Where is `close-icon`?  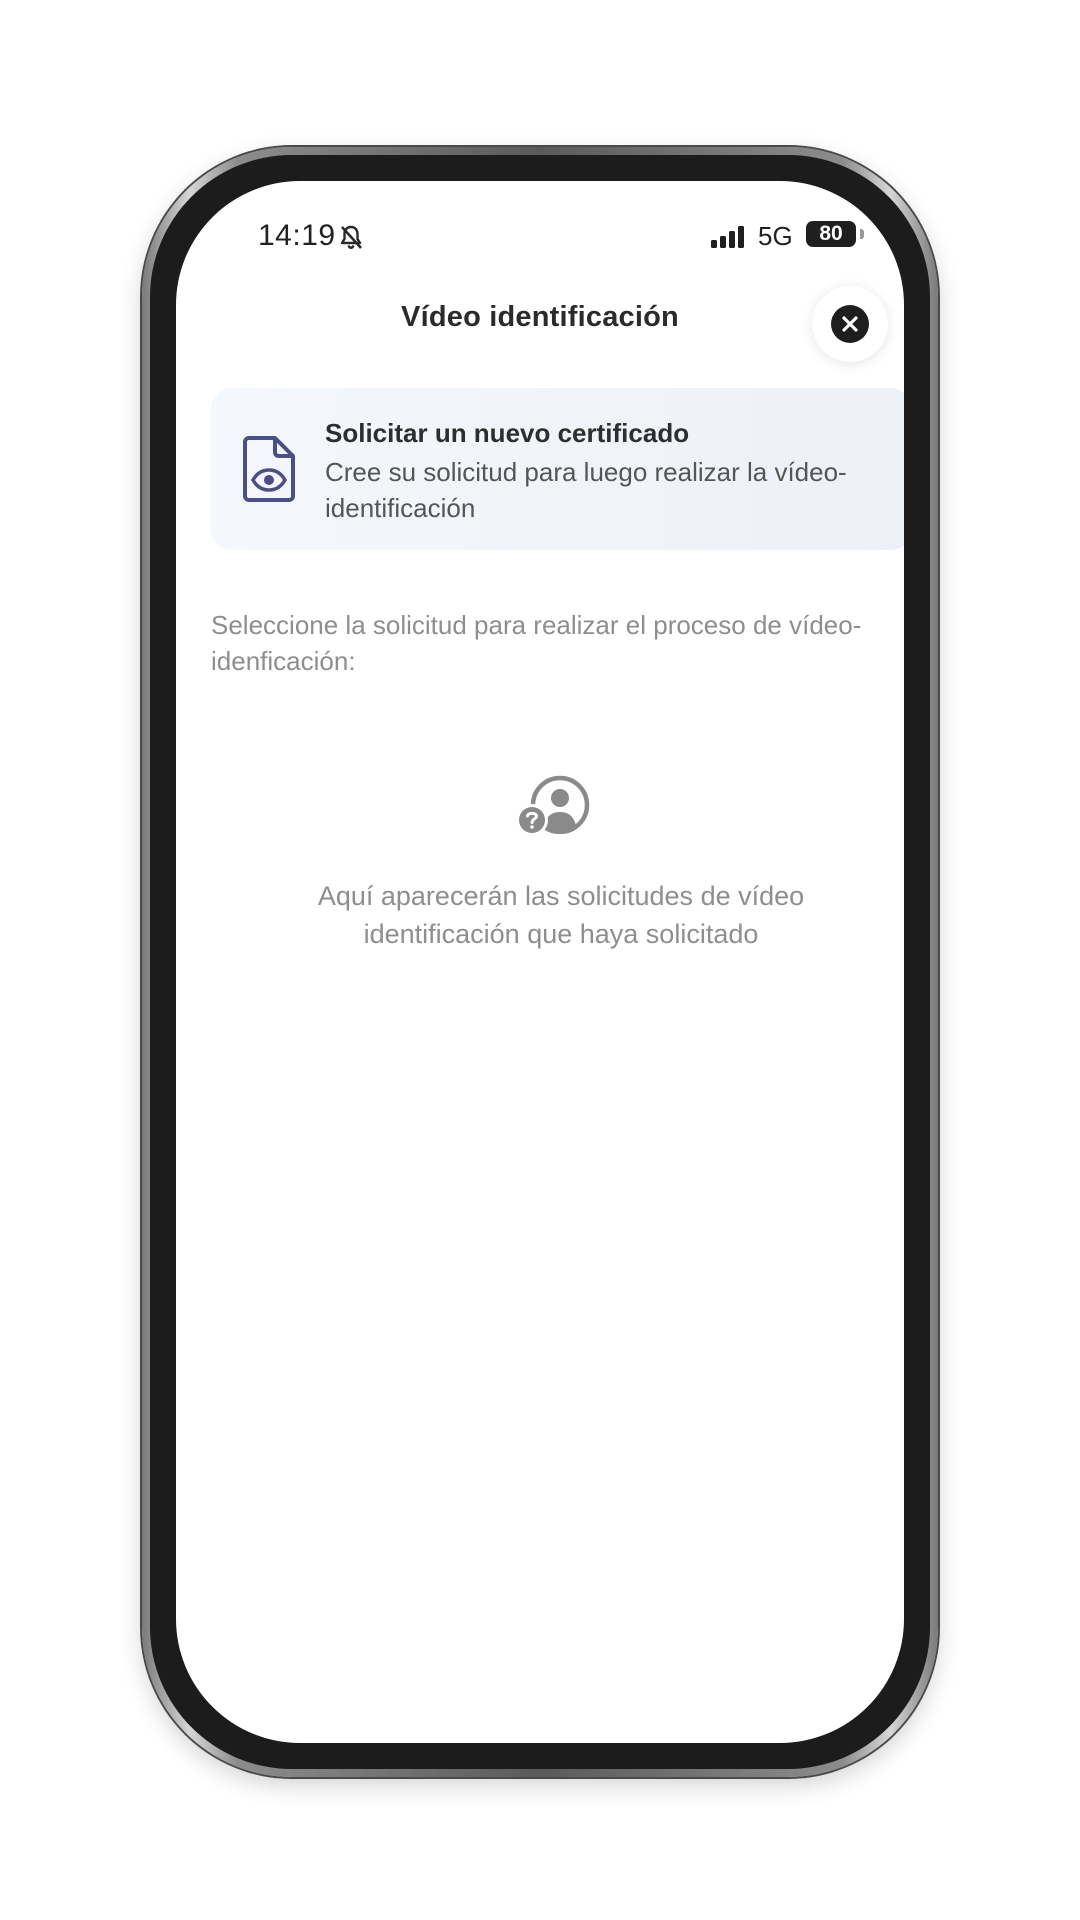 close-icon is located at coordinates (850, 324).